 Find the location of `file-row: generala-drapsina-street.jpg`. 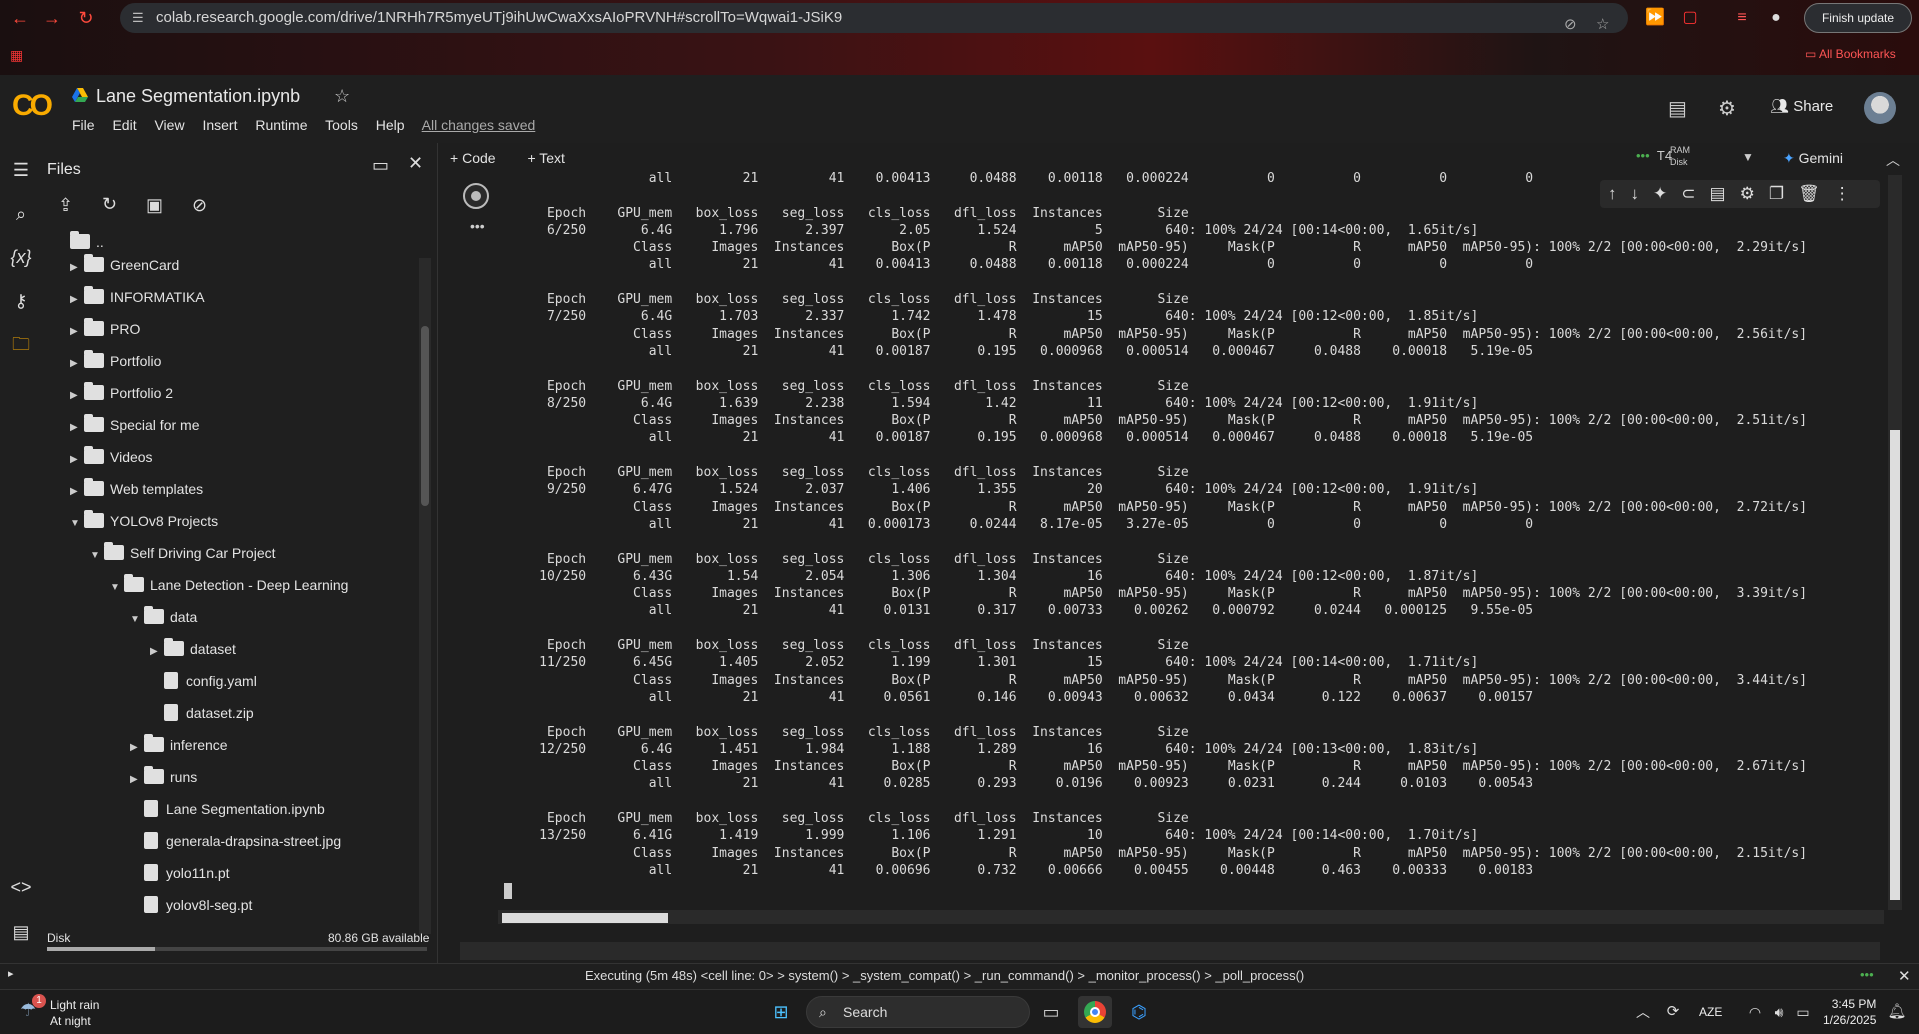

file-row: generala-drapsina-street.jpg is located at coordinates (235, 841).